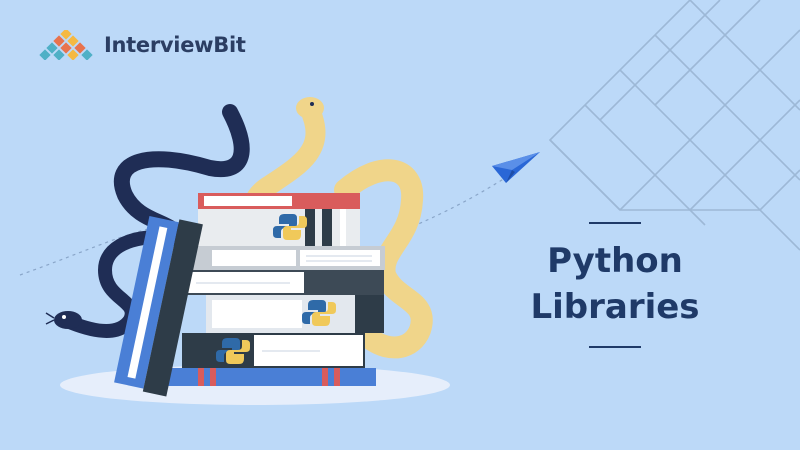 Image resolution: width=800 pixels, height=450 pixels. I want to click on title-line-1: Python, so click(615, 261).